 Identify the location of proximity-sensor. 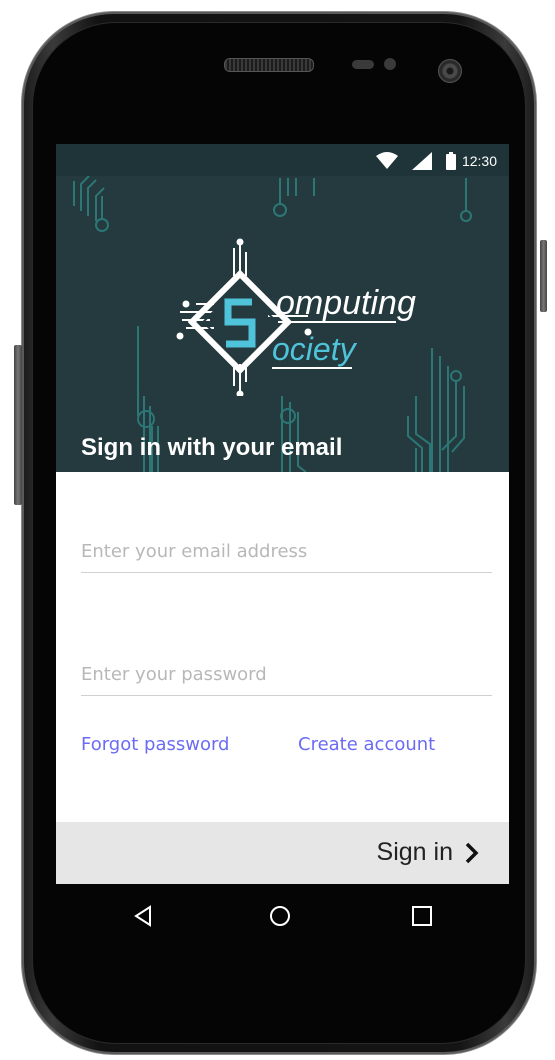
(363, 64).